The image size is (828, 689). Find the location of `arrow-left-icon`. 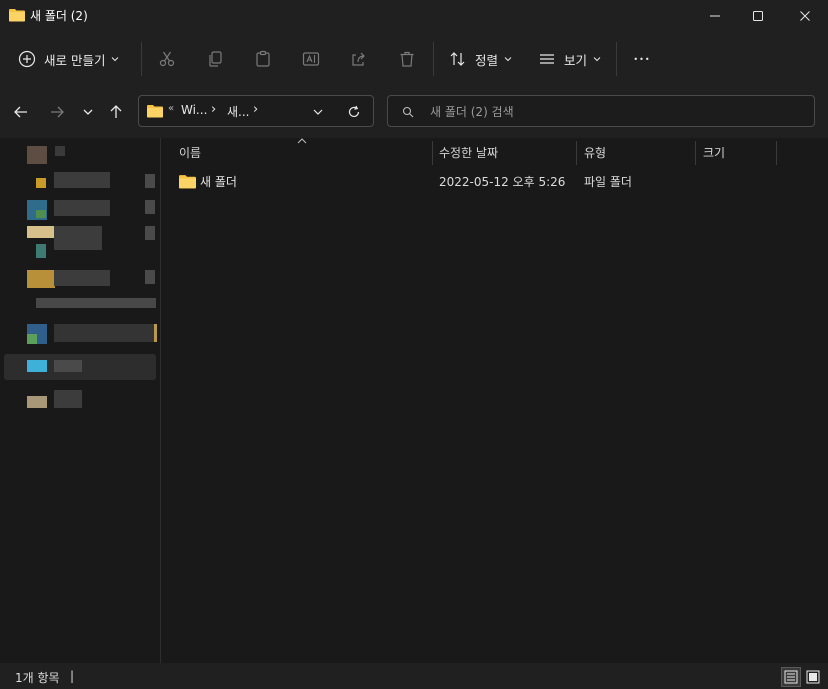

arrow-left-icon is located at coordinates (20, 112).